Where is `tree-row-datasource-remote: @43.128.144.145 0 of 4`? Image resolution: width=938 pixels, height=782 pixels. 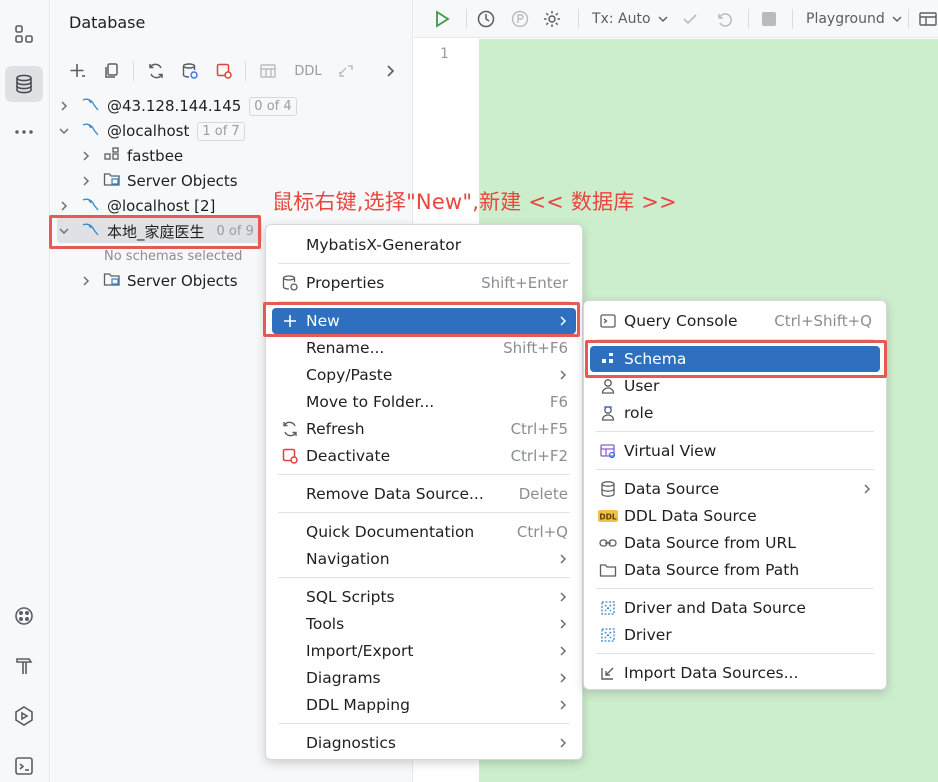
tree-row-datasource-remote: @43.128.144.145 0 of 4 is located at coordinates (177, 106).